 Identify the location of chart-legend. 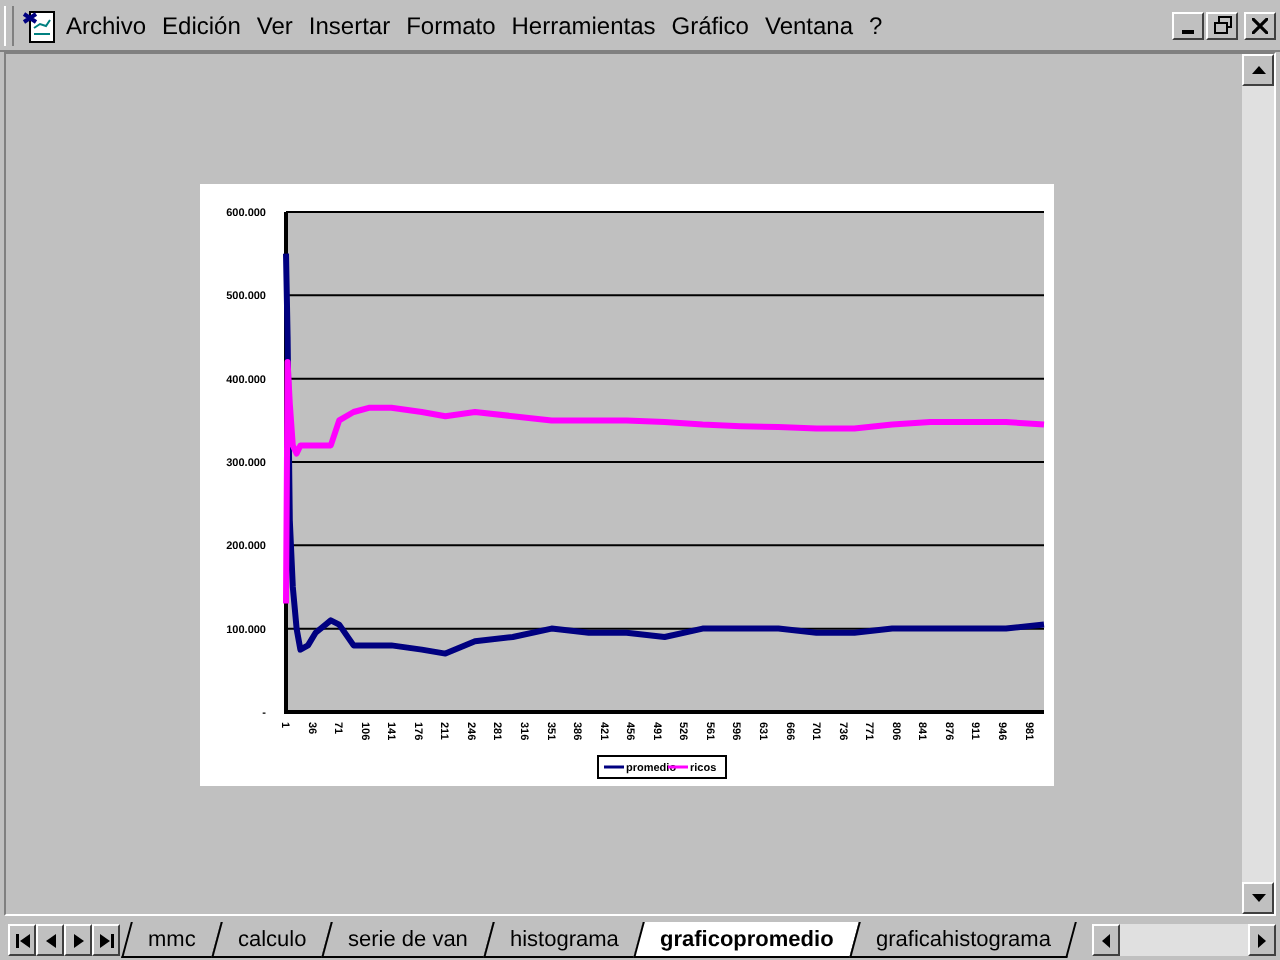
(661, 767).